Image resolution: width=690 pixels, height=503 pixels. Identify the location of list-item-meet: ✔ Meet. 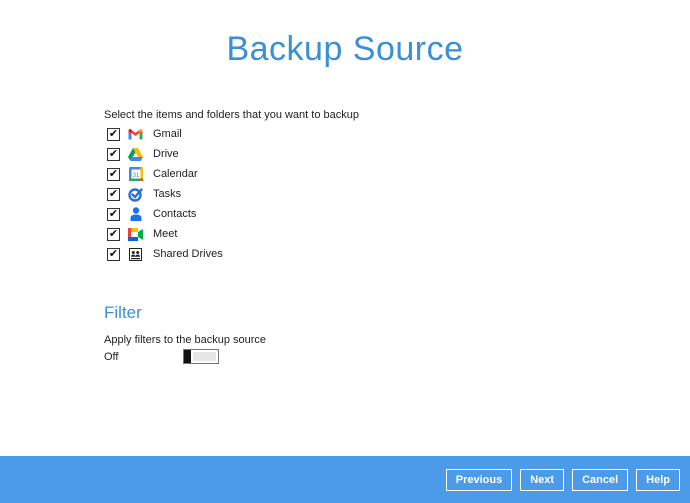
(165, 234).